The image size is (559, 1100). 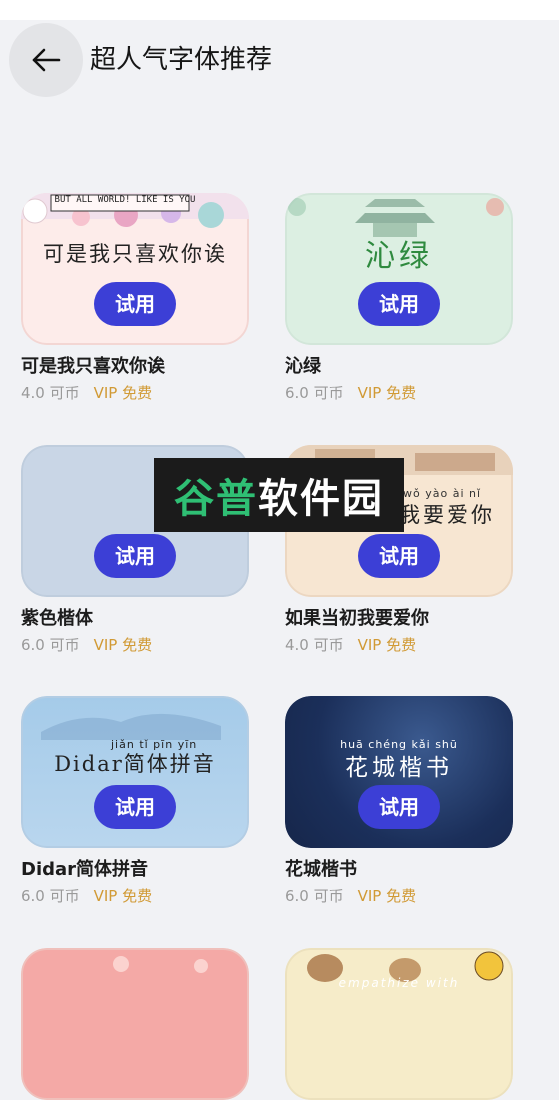 I want to click on preview-banner-text: BUT ALL WORLD! LIKE IS YOU, so click(x=125, y=200).